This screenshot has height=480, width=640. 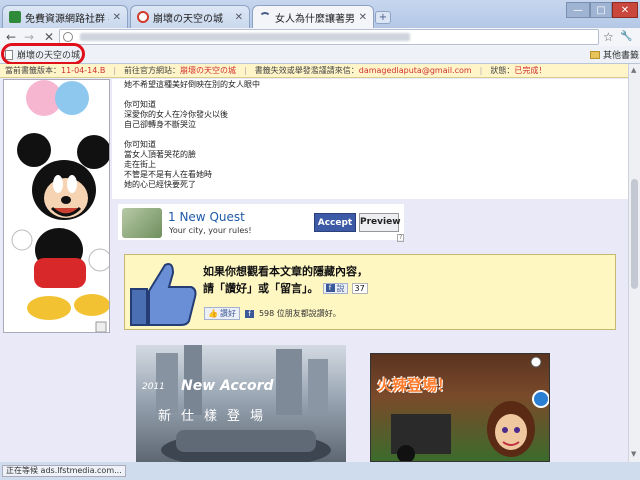 I want to click on poem-line: 不管是不是有人在看她時, so click(x=168, y=174).